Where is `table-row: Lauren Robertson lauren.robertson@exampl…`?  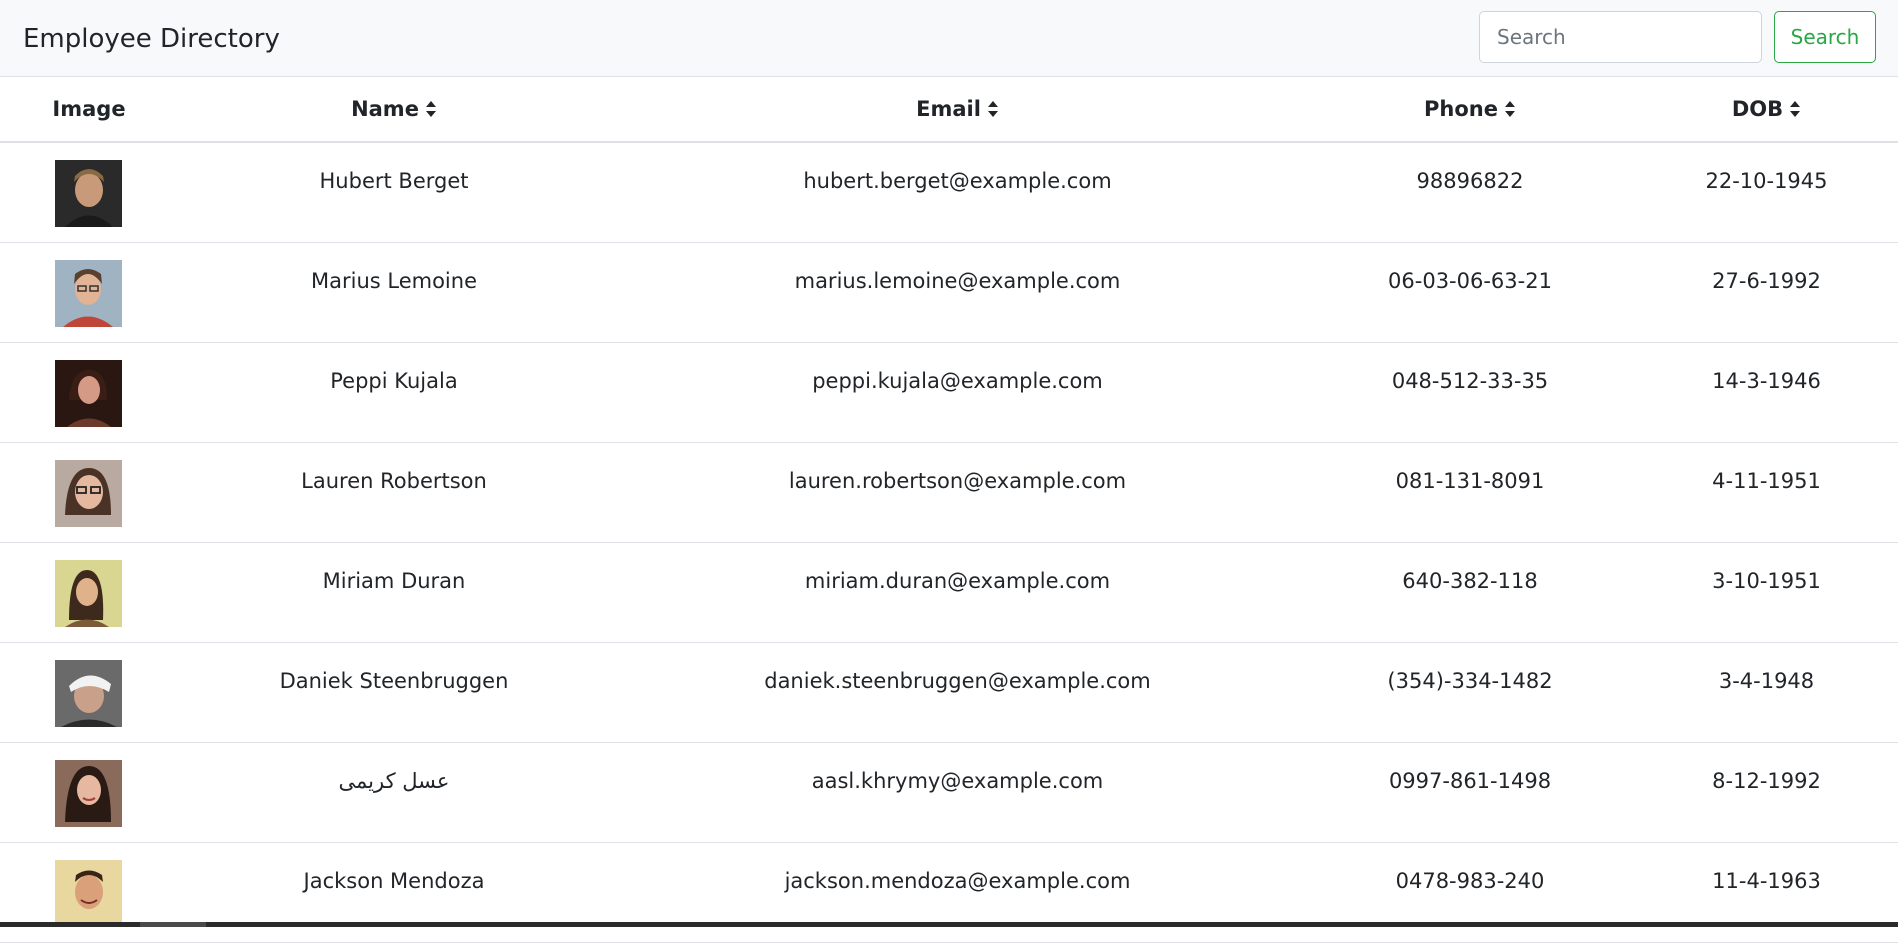
table-row: Lauren Robertson lauren.robertson@exampl… is located at coordinates (949, 493).